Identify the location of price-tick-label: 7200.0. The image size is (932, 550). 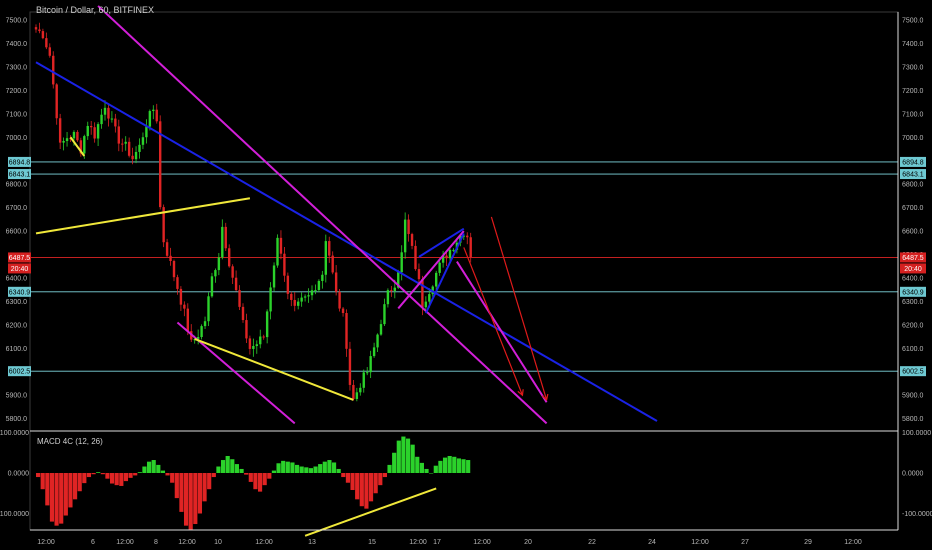
(913, 91).